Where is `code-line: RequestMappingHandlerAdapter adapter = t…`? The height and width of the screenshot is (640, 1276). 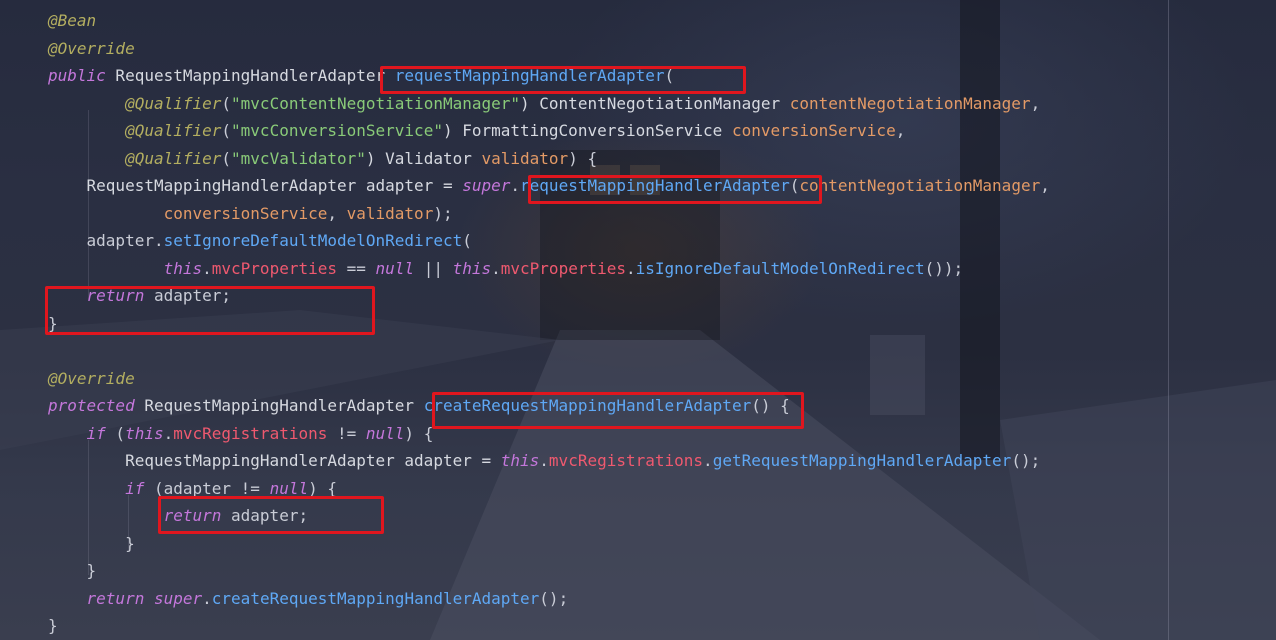 code-line: RequestMappingHandlerAdapter adapter = t… is located at coordinates (549, 461).